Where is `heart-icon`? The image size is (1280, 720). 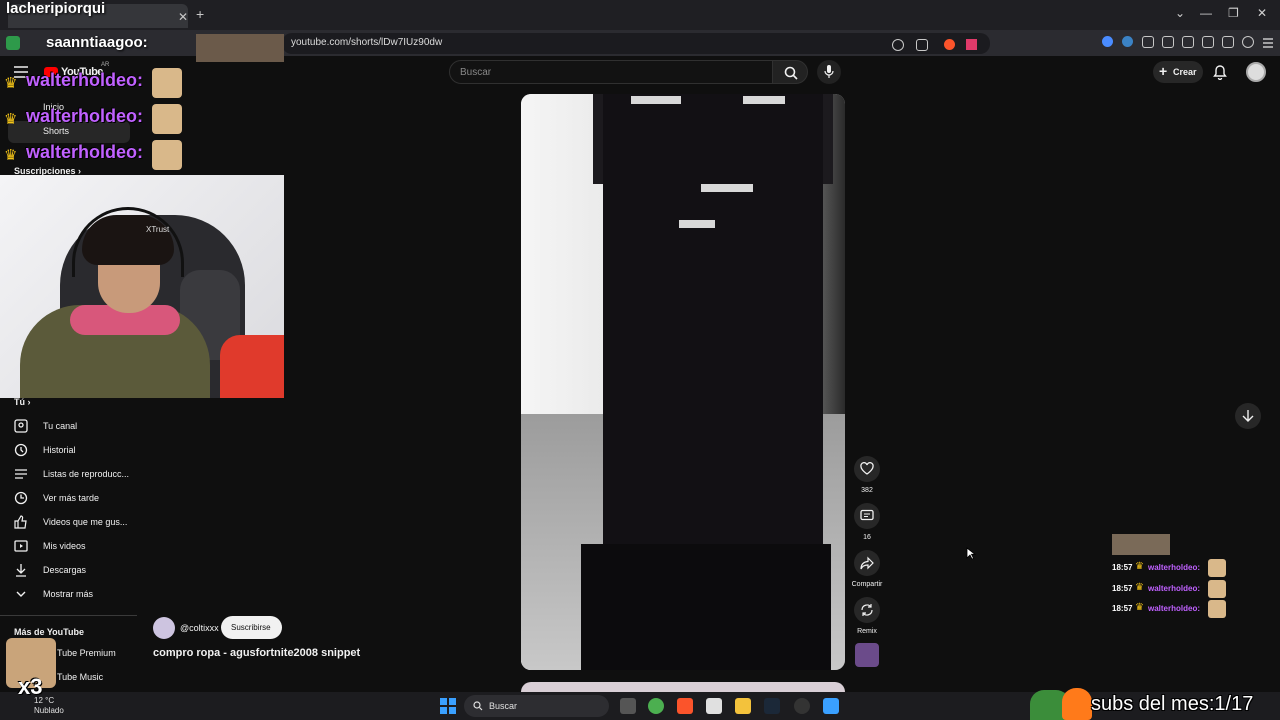 heart-icon is located at coordinates (867, 468).